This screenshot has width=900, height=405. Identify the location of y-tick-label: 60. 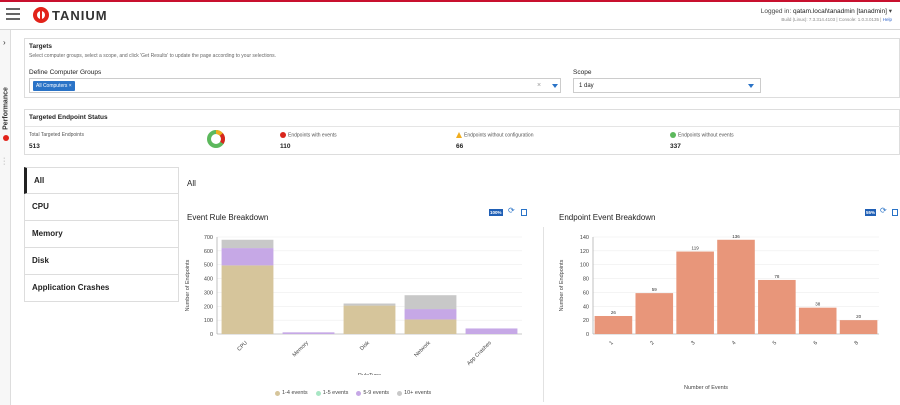
(586, 293).